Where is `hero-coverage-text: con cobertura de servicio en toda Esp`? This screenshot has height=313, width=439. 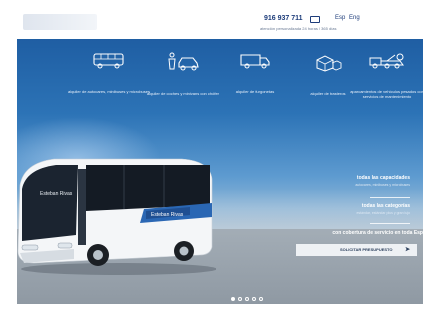 hero-coverage-text: con cobertura de servicio en toda Esp is located at coordinates (377, 233).